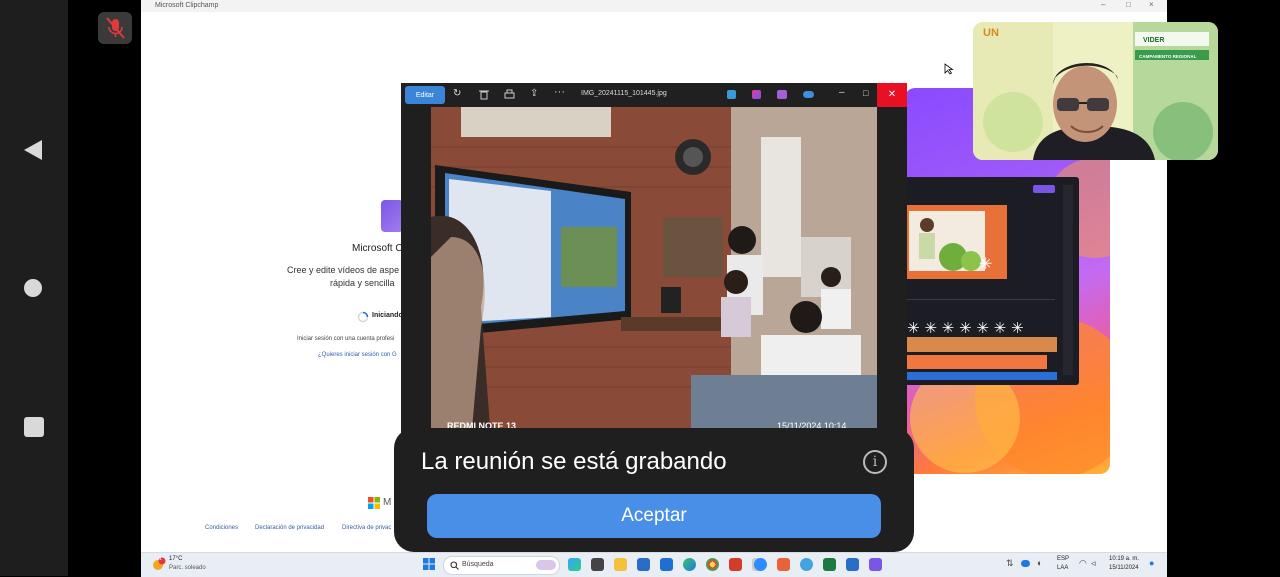  Describe the element at coordinates (666, 564) in the screenshot. I see `mail-icon` at that location.